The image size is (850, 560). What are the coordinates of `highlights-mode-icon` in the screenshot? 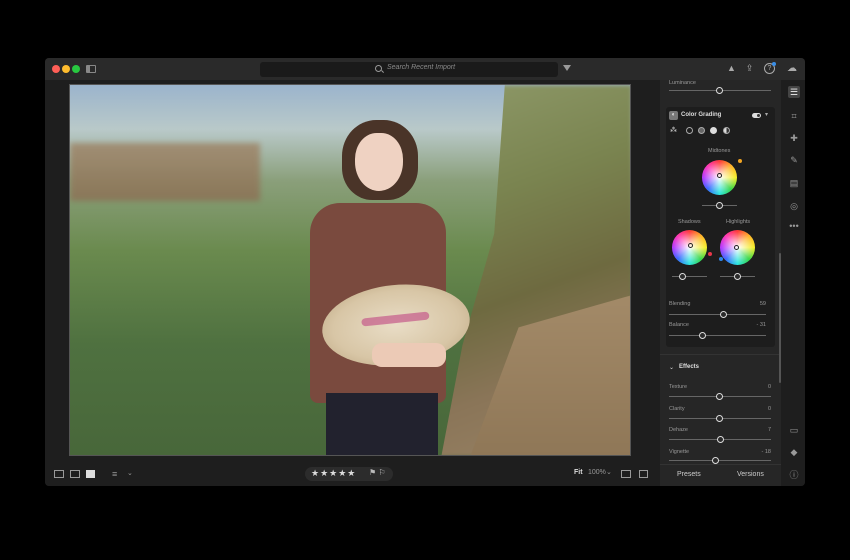 It's located at (713, 130).